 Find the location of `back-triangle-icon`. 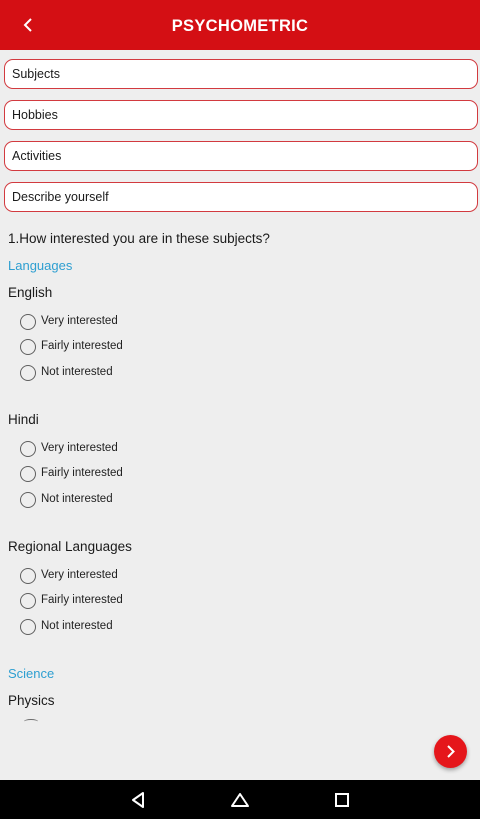

back-triangle-icon is located at coordinates (138, 800).